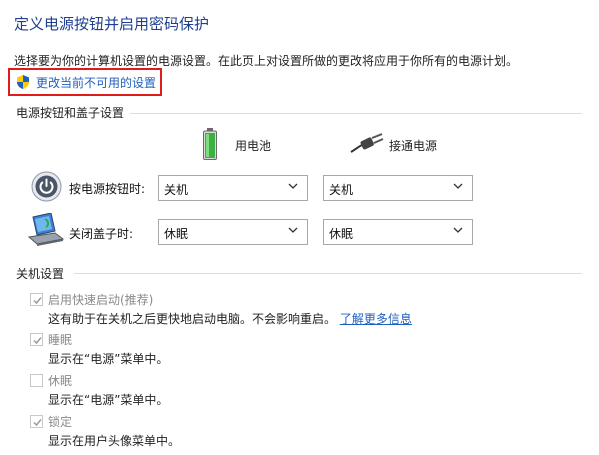 The width and height of the screenshot is (599, 455). Describe the element at coordinates (23, 82) in the screenshot. I see `uac-shield-icon` at that location.